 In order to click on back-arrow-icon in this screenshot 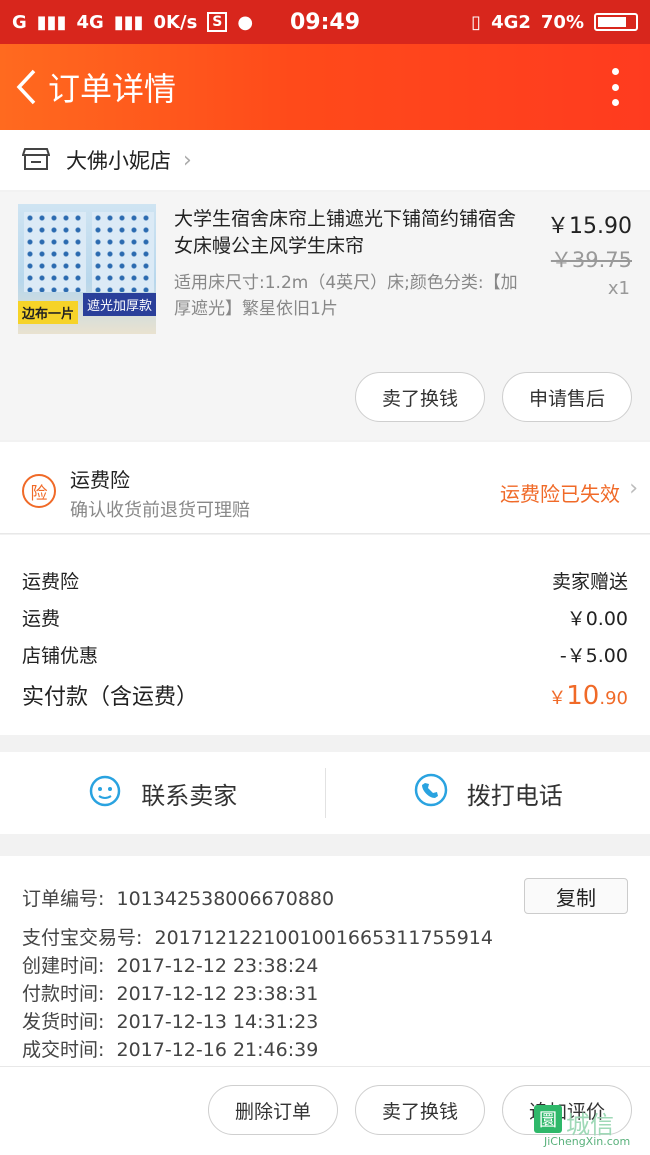, I will do `click(26, 87)`.